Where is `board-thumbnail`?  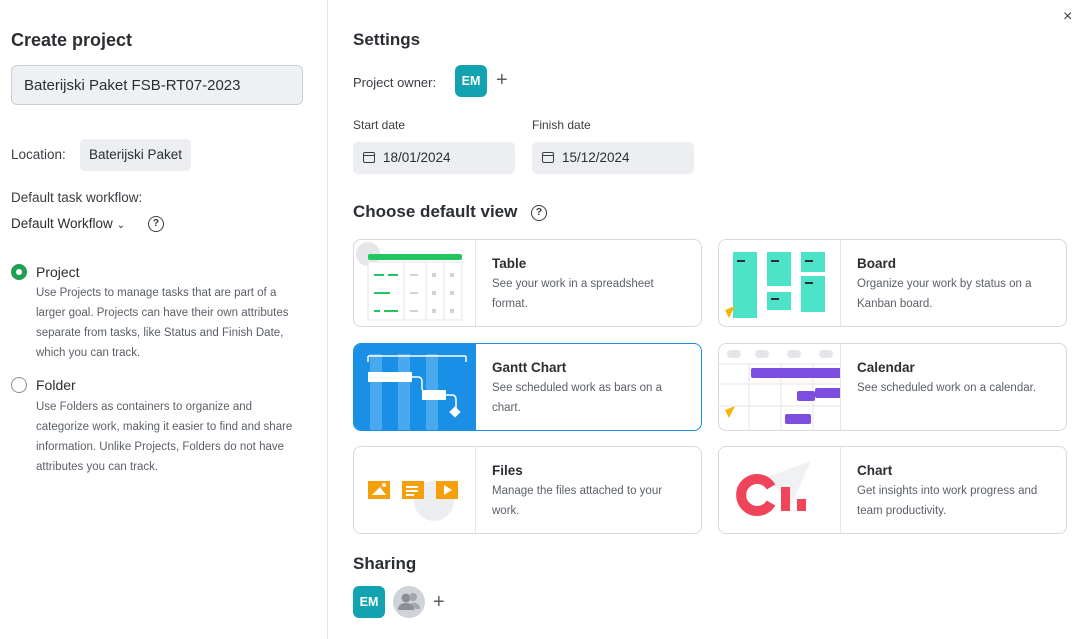
board-thumbnail is located at coordinates (780, 283).